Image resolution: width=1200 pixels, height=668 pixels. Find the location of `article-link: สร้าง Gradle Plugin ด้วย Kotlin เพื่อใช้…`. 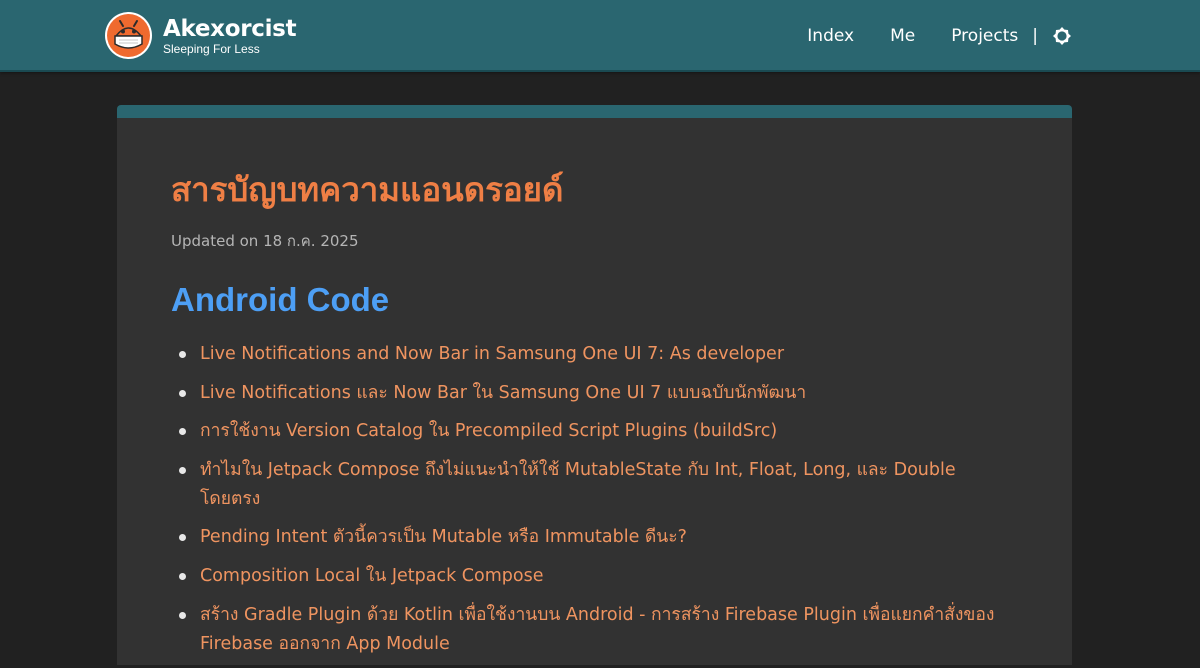

article-link: สร้าง Gradle Plugin ด้วย Kotlin เพื่อใช้… is located at coordinates (597, 629).